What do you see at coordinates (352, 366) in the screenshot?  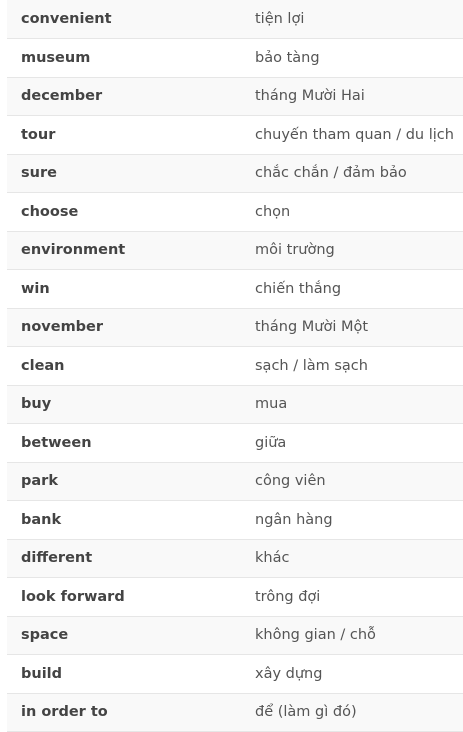 I see `meaning-cell: sạch / làm sạch` at bounding box center [352, 366].